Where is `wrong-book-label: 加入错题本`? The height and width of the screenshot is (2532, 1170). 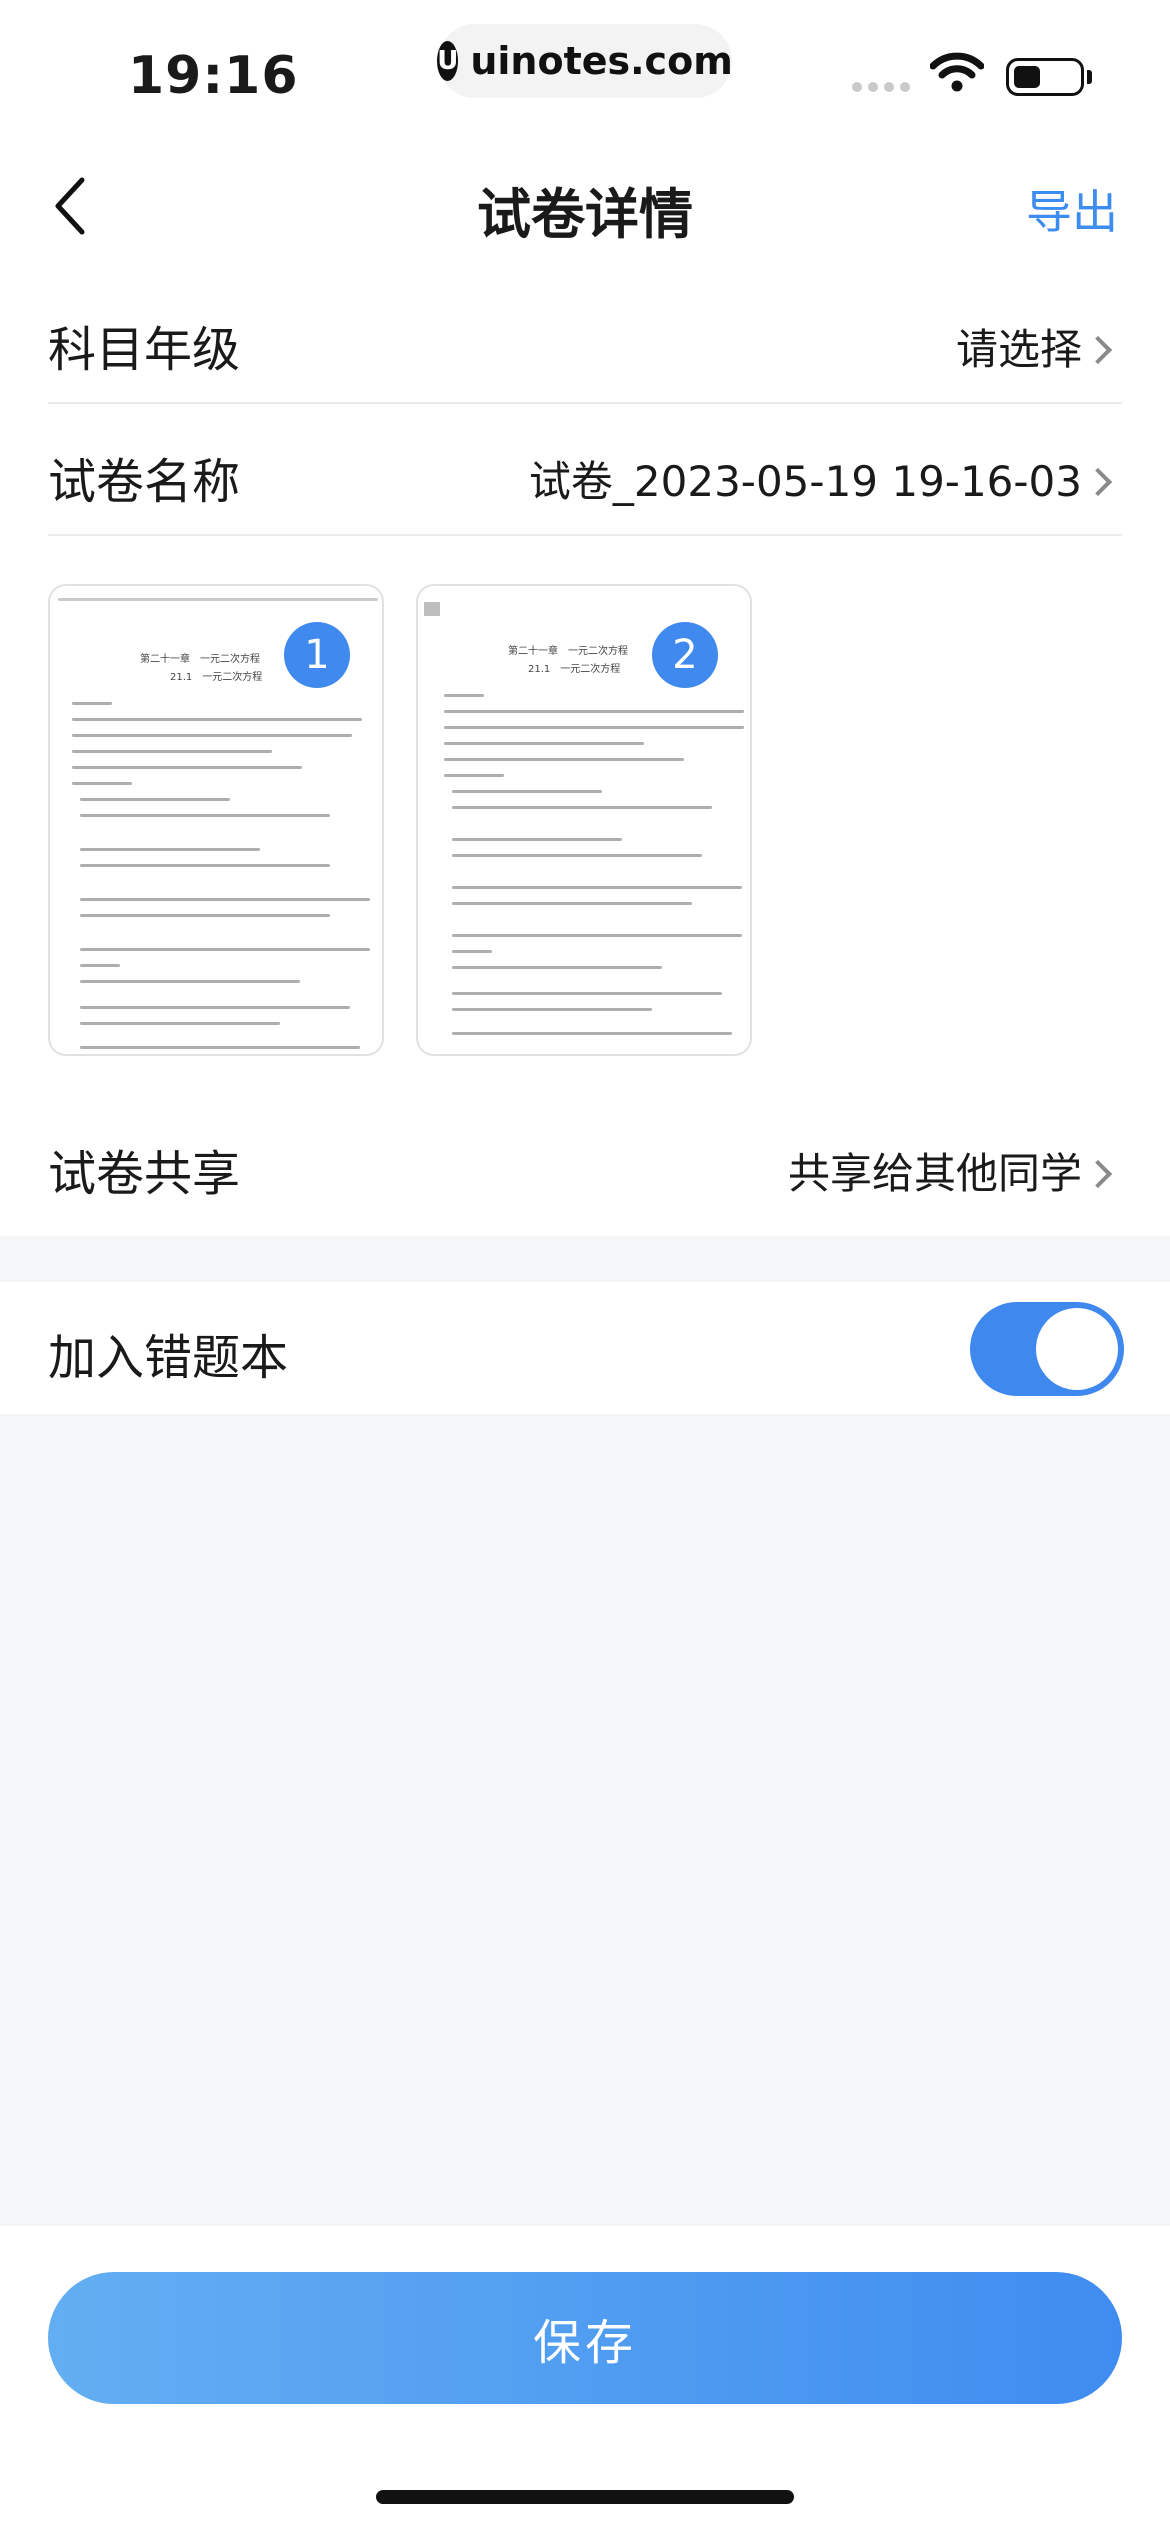 wrong-book-label: 加入错题本 is located at coordinates (168, 1358).